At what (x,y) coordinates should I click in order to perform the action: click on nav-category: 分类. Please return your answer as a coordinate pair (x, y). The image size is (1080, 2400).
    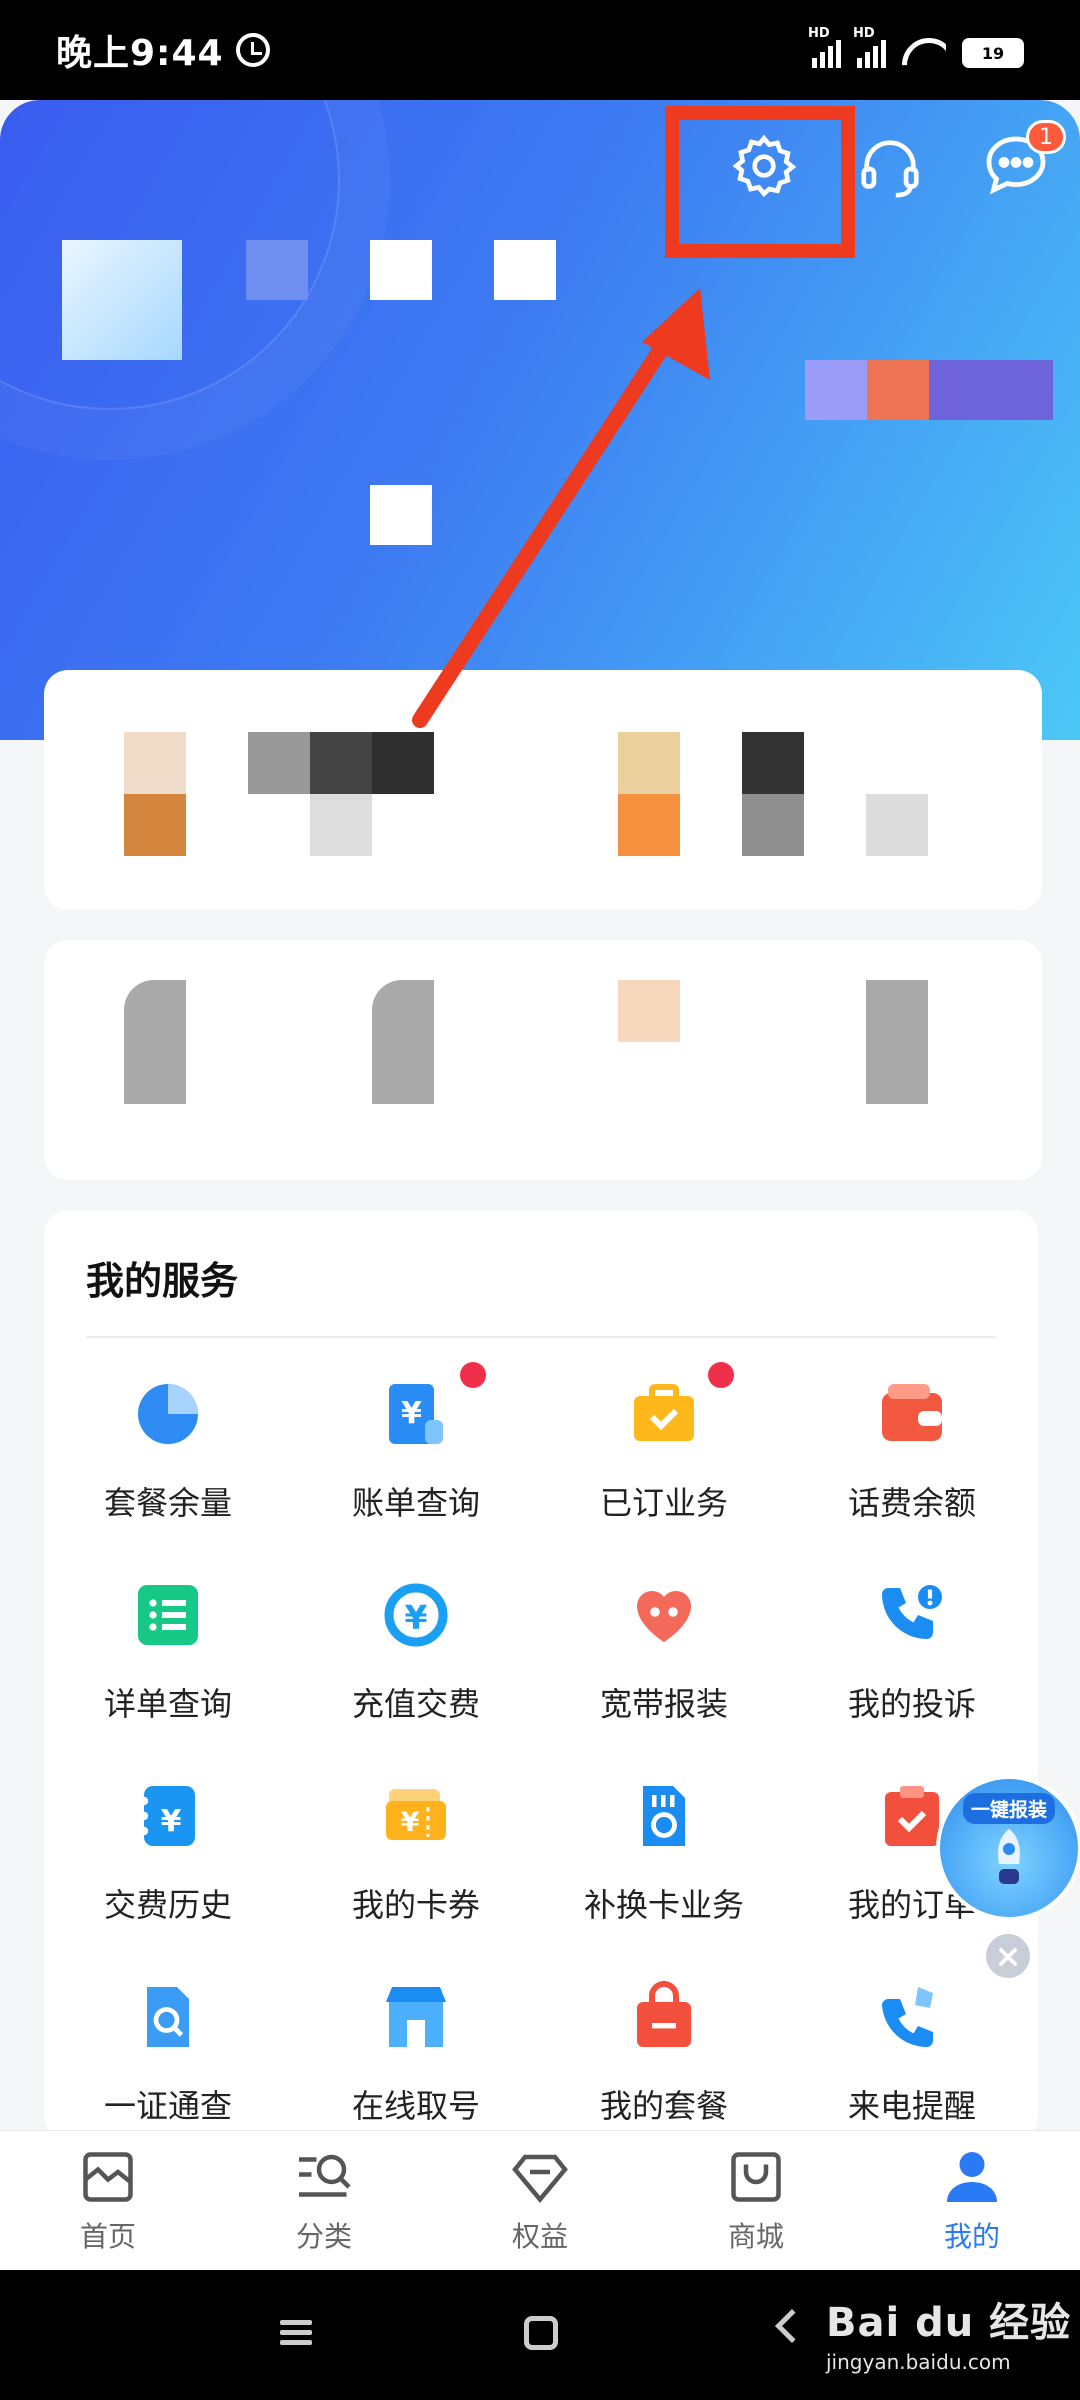
    Looking at the image, I should click on (324, 2200).